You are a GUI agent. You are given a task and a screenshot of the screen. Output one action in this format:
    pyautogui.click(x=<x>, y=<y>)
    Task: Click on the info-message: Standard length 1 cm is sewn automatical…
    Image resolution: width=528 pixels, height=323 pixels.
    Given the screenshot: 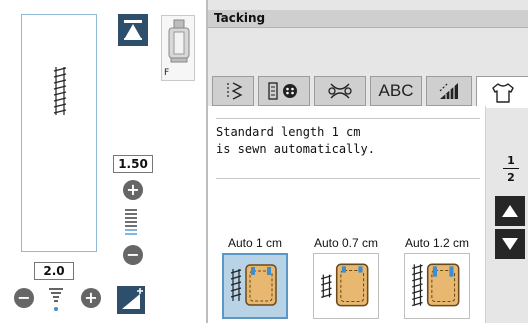 What is the action you would take?
    pyautogui.click(x=295, y=140)
    